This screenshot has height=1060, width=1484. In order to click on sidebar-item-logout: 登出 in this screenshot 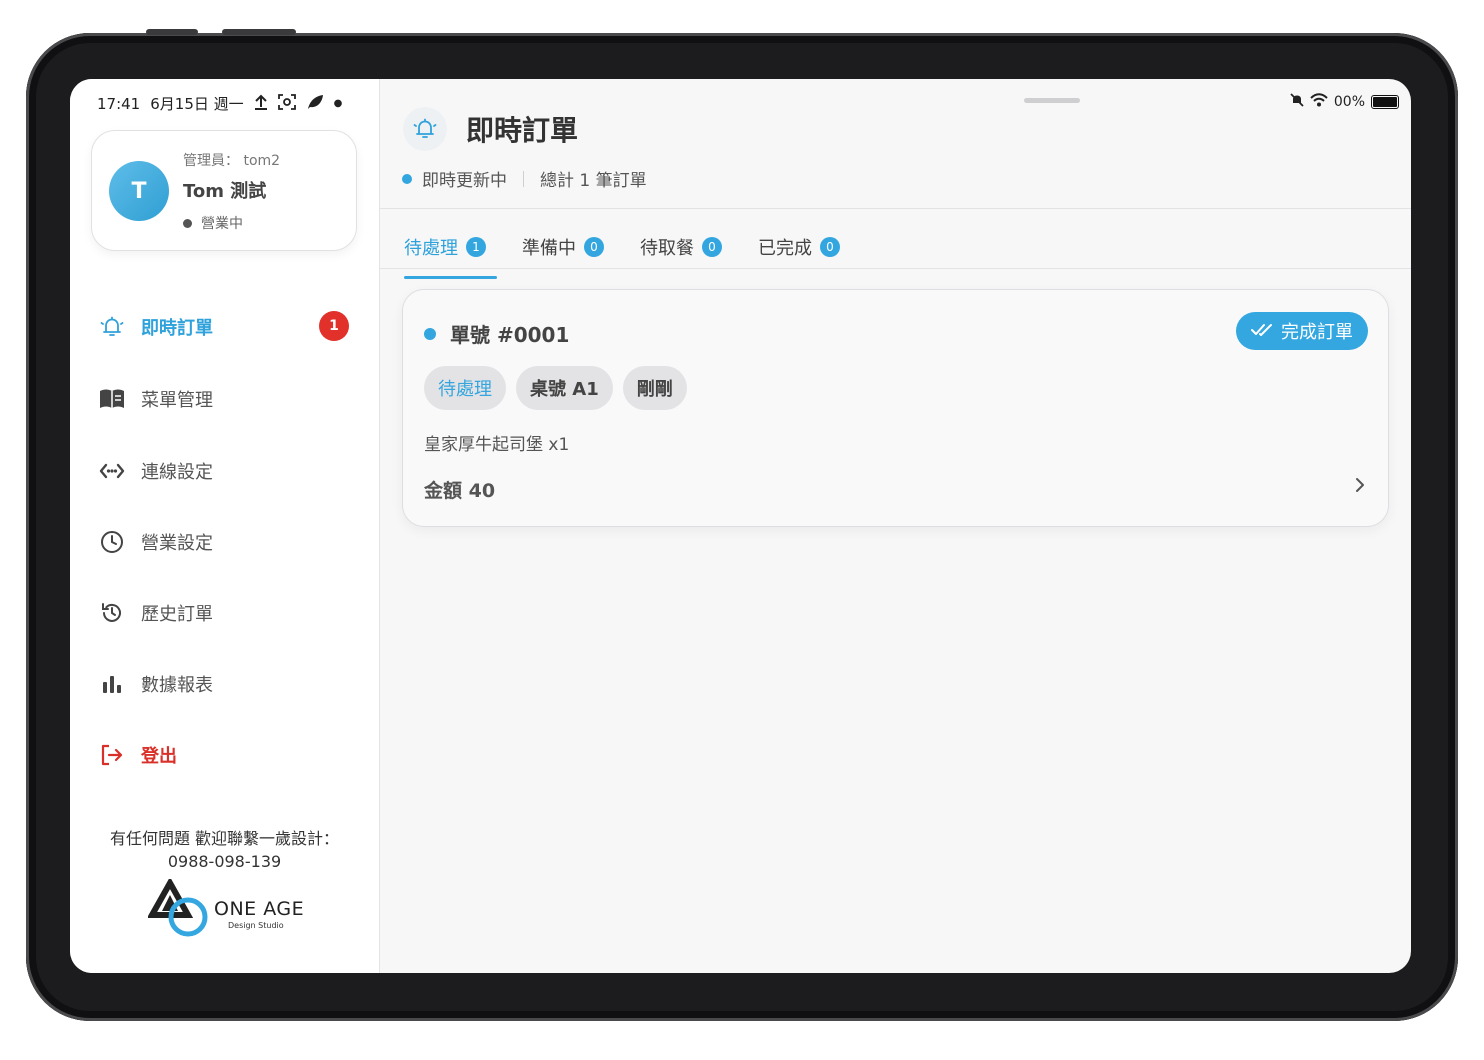, I will do `click(229, 755)`.